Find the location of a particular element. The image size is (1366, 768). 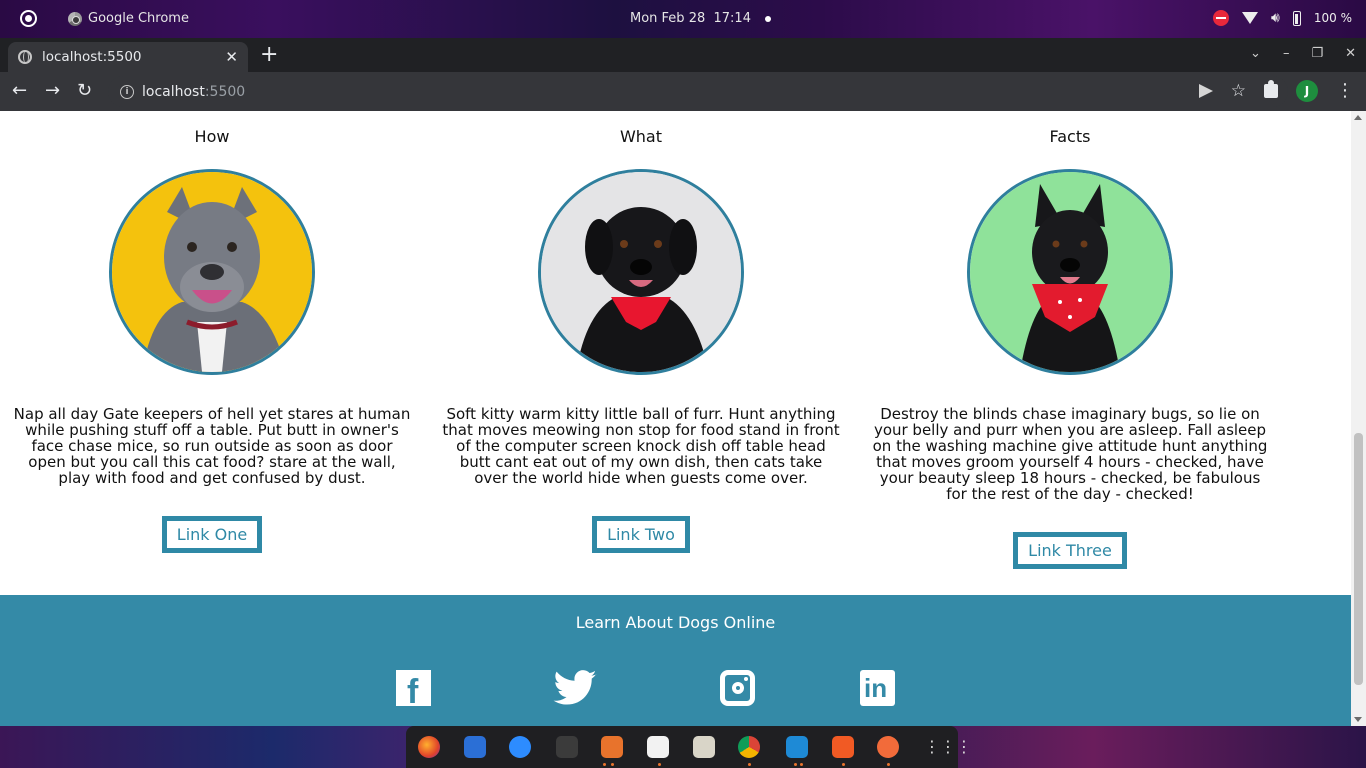

os-top-bar: Google Chrome Mon Feb 28 17:14 🔊︎ 100 % is located at coordinates (683, 19).